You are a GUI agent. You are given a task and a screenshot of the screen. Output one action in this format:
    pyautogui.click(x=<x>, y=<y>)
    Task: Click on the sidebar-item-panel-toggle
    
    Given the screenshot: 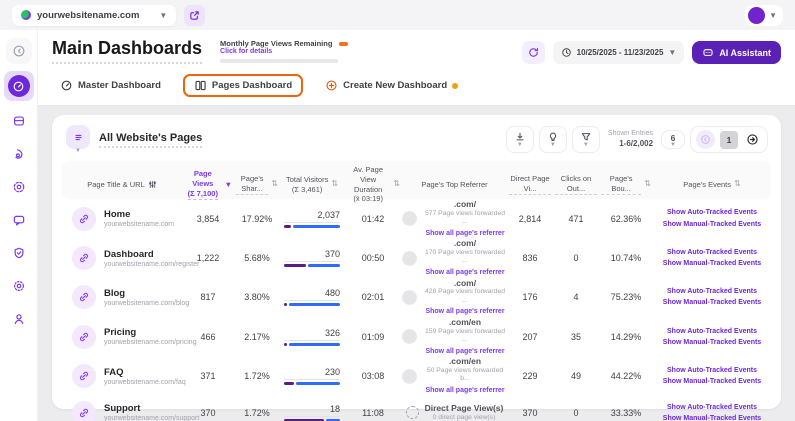 What is the action you would take?
    pyautogui.click(x=18, y=51)
    